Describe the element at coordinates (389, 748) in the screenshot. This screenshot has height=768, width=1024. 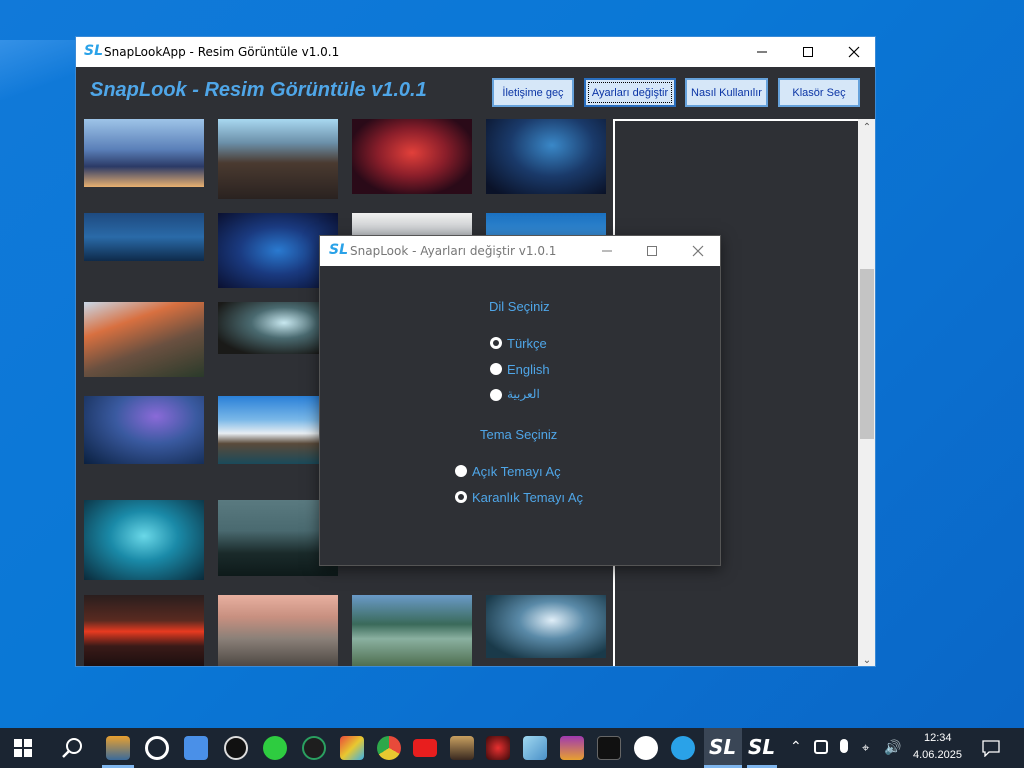
I see `chrome-icon` at that location.